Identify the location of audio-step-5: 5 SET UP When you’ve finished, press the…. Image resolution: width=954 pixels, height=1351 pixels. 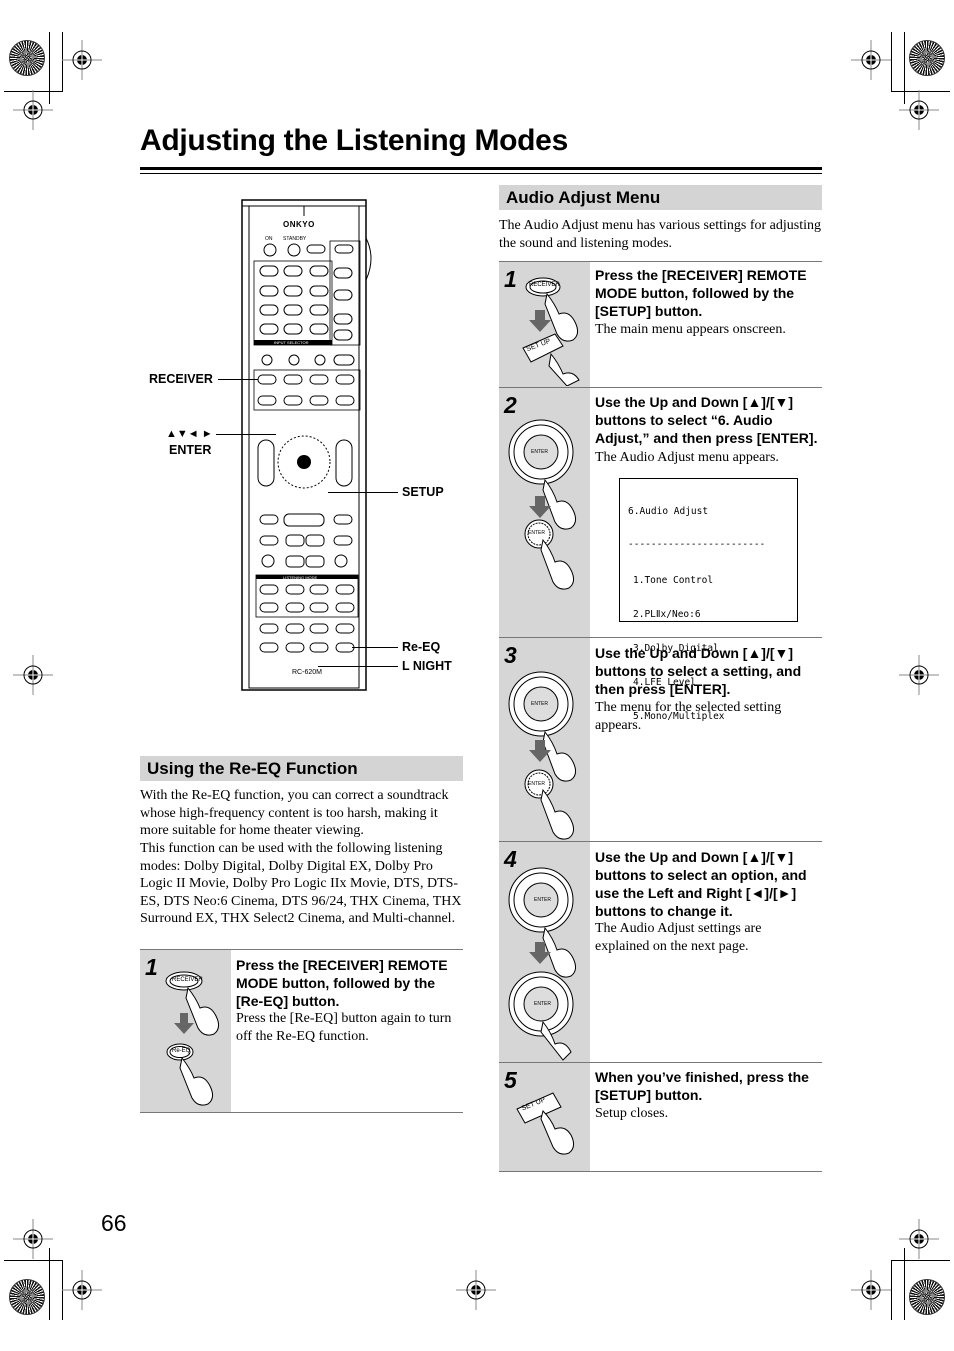
(660, 1117).